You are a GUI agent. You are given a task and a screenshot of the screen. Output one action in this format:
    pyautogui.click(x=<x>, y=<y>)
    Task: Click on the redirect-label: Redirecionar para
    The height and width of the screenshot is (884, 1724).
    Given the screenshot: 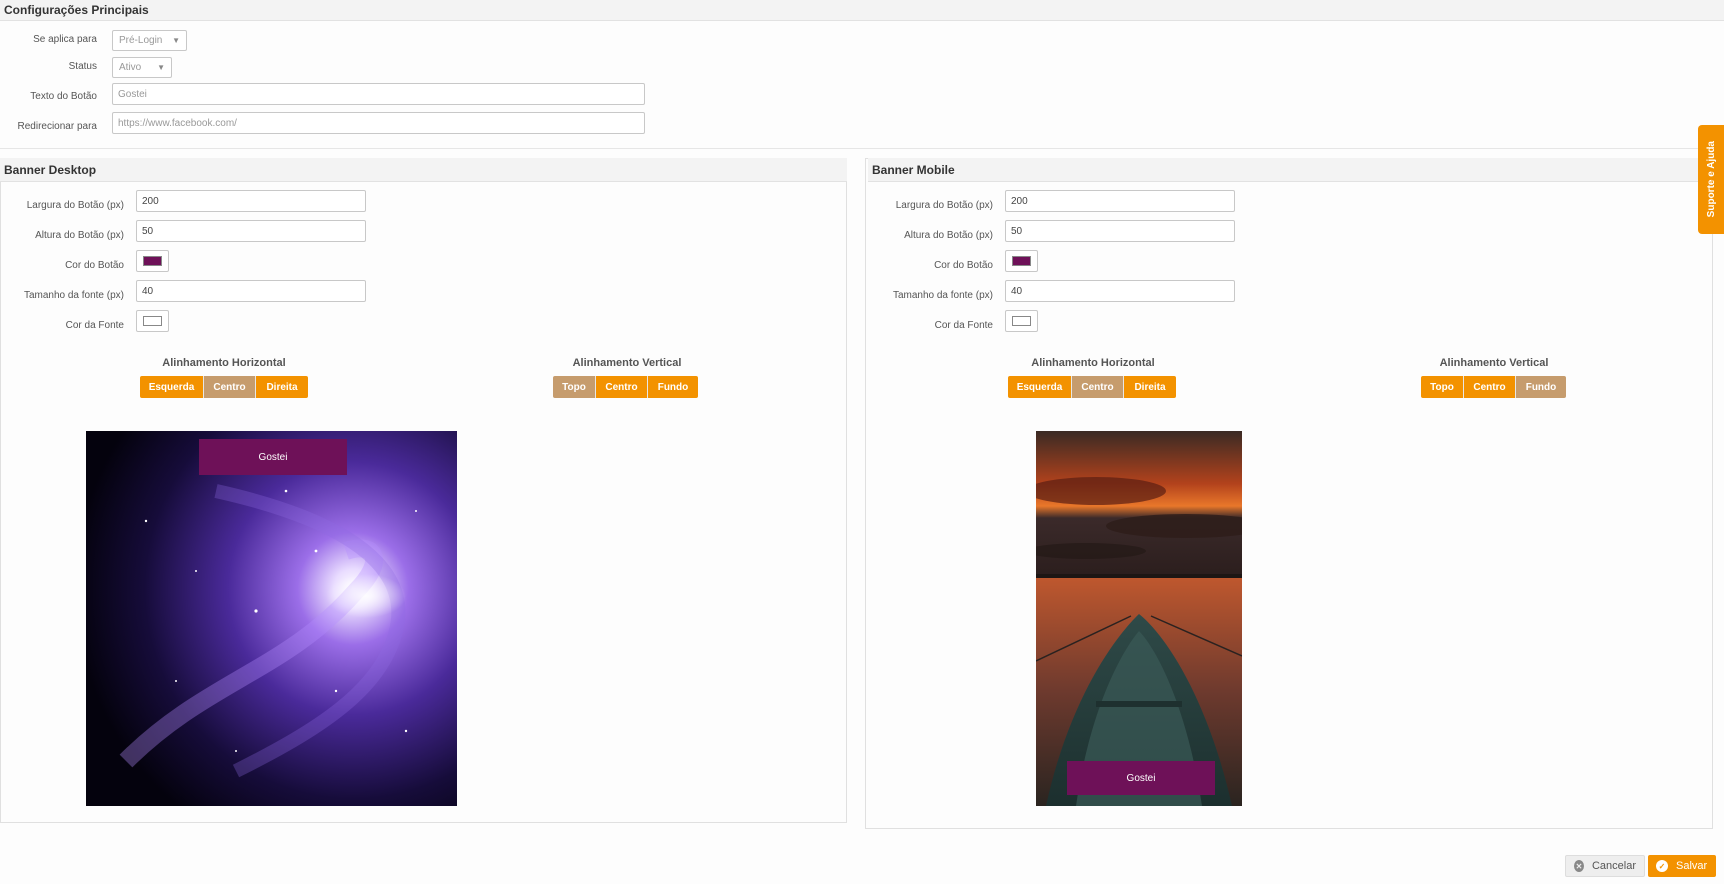 What is the action you would take?
    pyautogui.click(x=57, y=126)
    